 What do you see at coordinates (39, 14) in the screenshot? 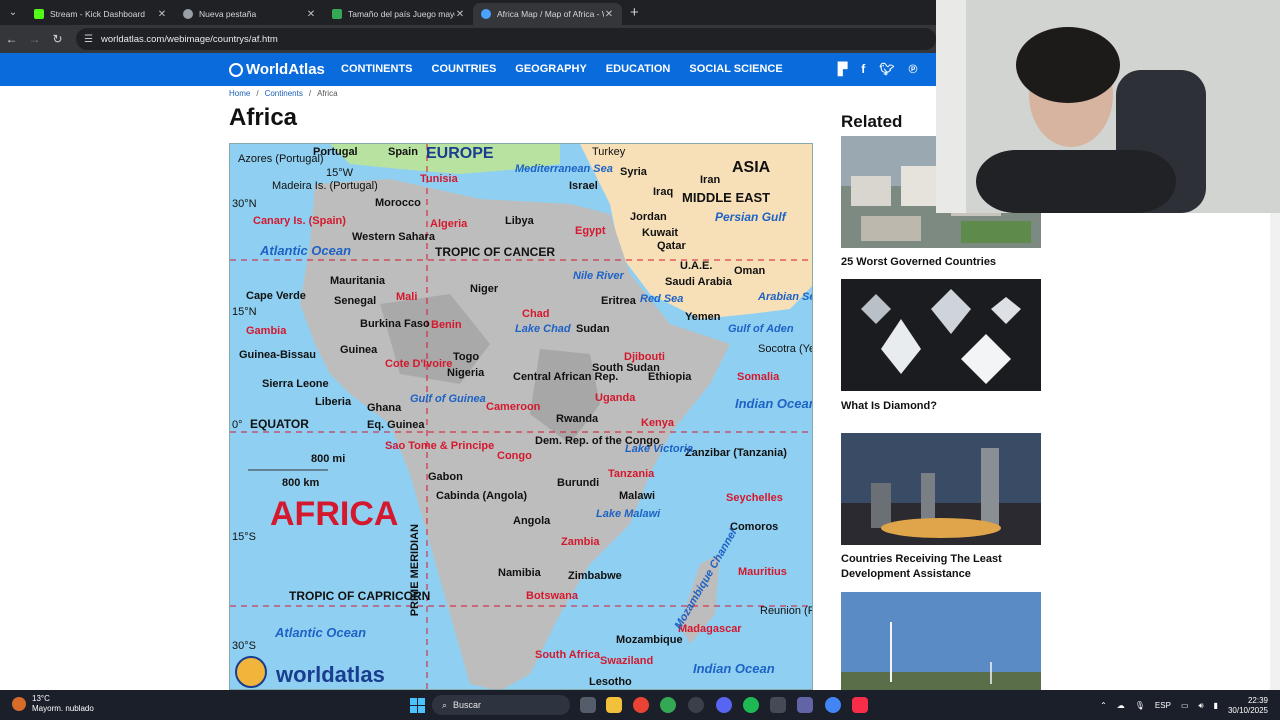
I see `kick-favicon-icon` at bounding box center [39, 14].